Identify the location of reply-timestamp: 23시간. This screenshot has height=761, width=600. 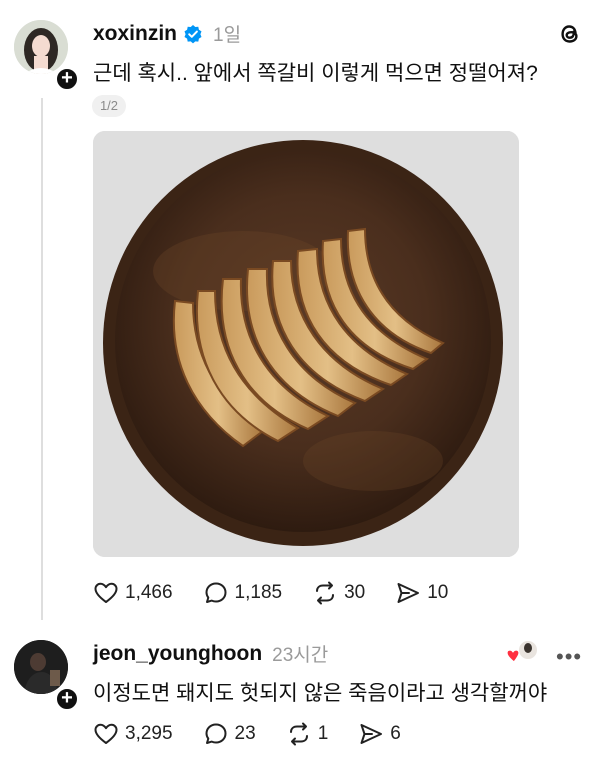
(300, 655).